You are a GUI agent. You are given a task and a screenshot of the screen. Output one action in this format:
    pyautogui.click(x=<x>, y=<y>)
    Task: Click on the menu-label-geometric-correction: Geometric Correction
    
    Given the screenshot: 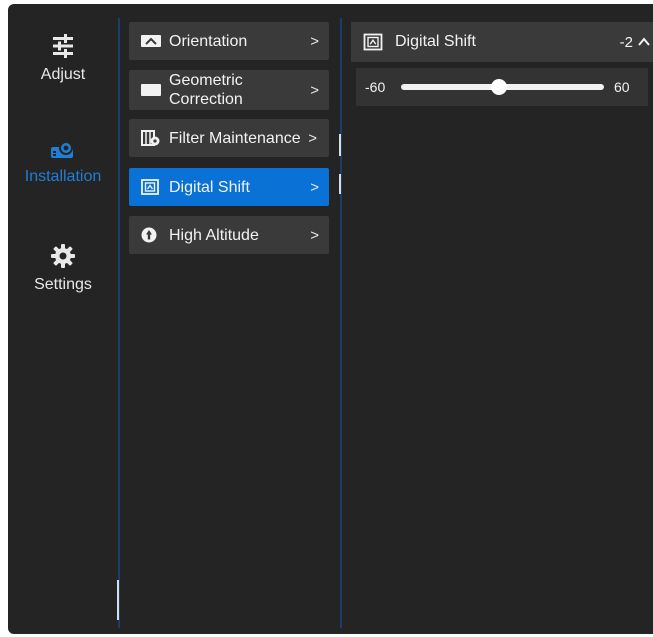 What is the action you would take?
    pyautogui.click(x=206, y=90)
    